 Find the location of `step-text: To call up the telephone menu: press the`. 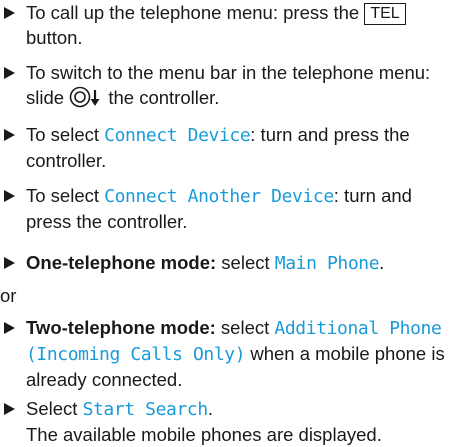

step-text: To call up the telephone menu: press the is located at coordinates (195, 12).